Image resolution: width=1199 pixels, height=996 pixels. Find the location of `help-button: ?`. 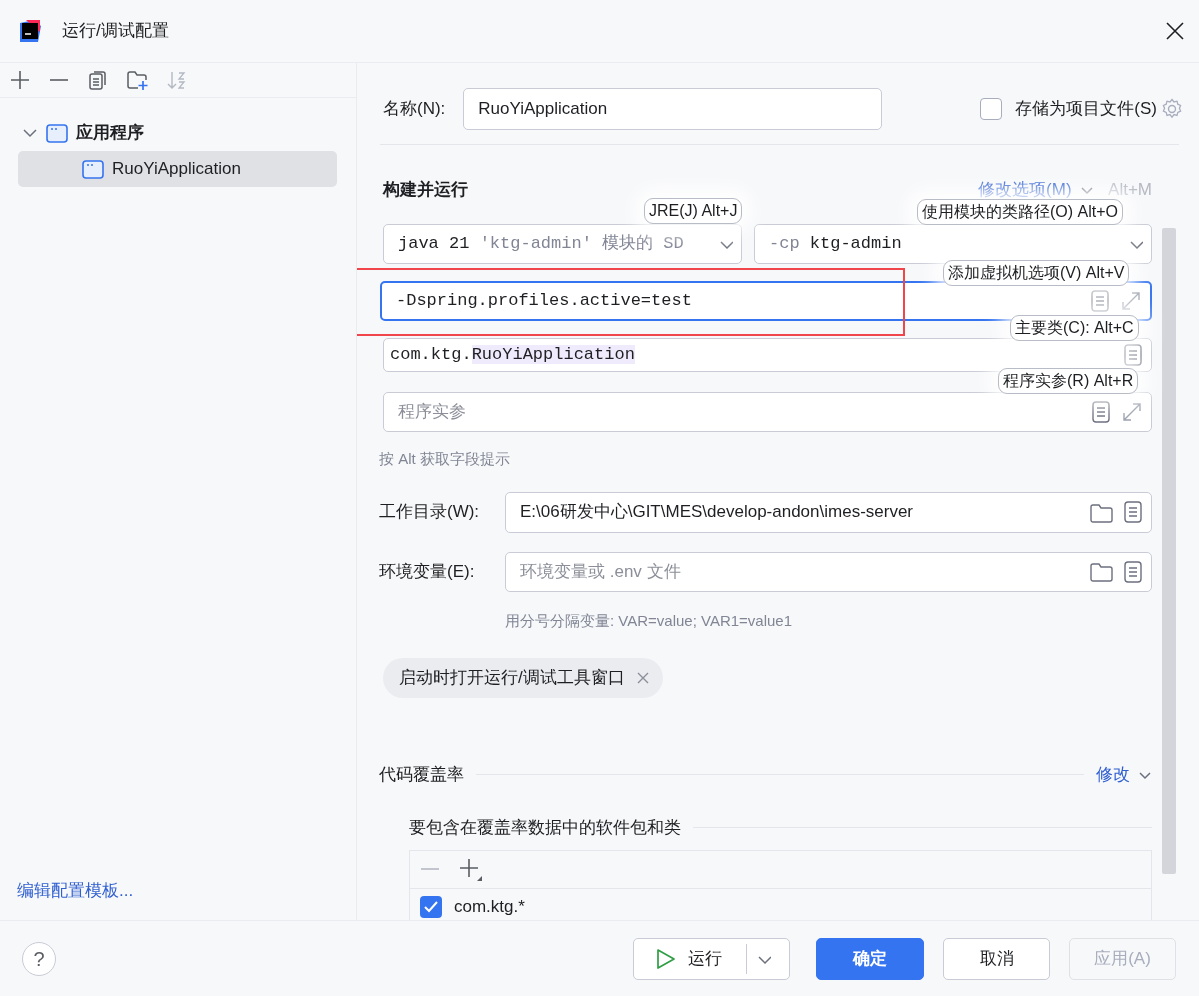

help-button: ? is located at coordinates (39, 958).